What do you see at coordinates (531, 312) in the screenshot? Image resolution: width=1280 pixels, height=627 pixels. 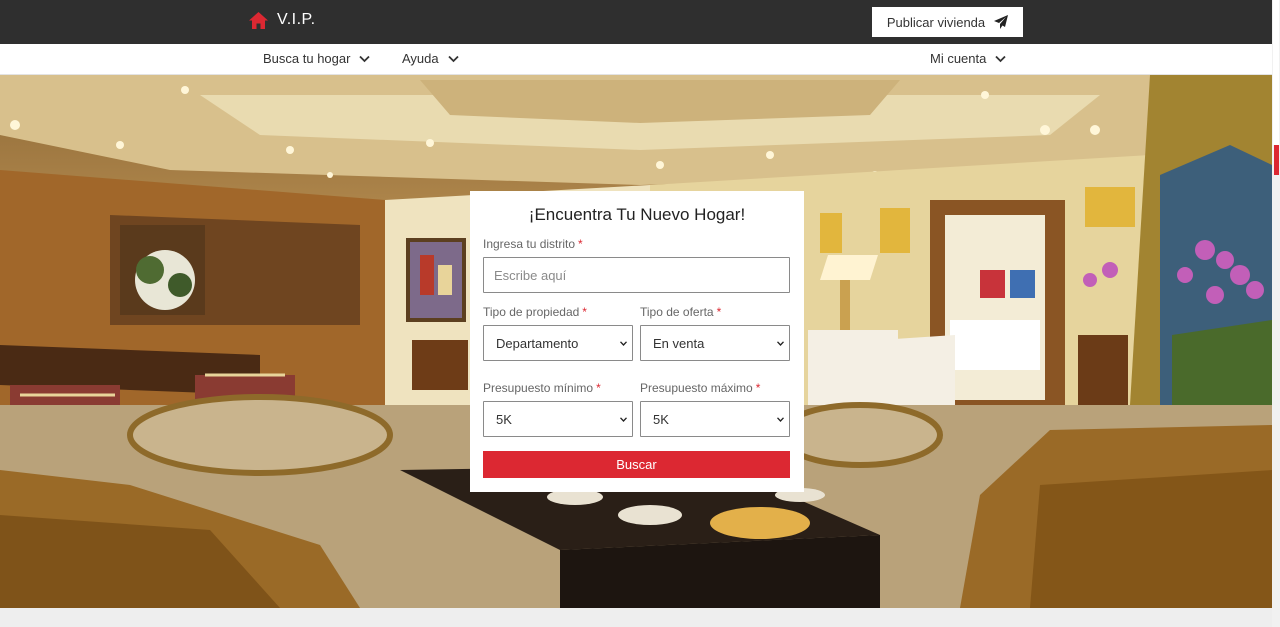 I see `property-type-label-text: Tipo de propiedad` at bounding box center [531, 312].